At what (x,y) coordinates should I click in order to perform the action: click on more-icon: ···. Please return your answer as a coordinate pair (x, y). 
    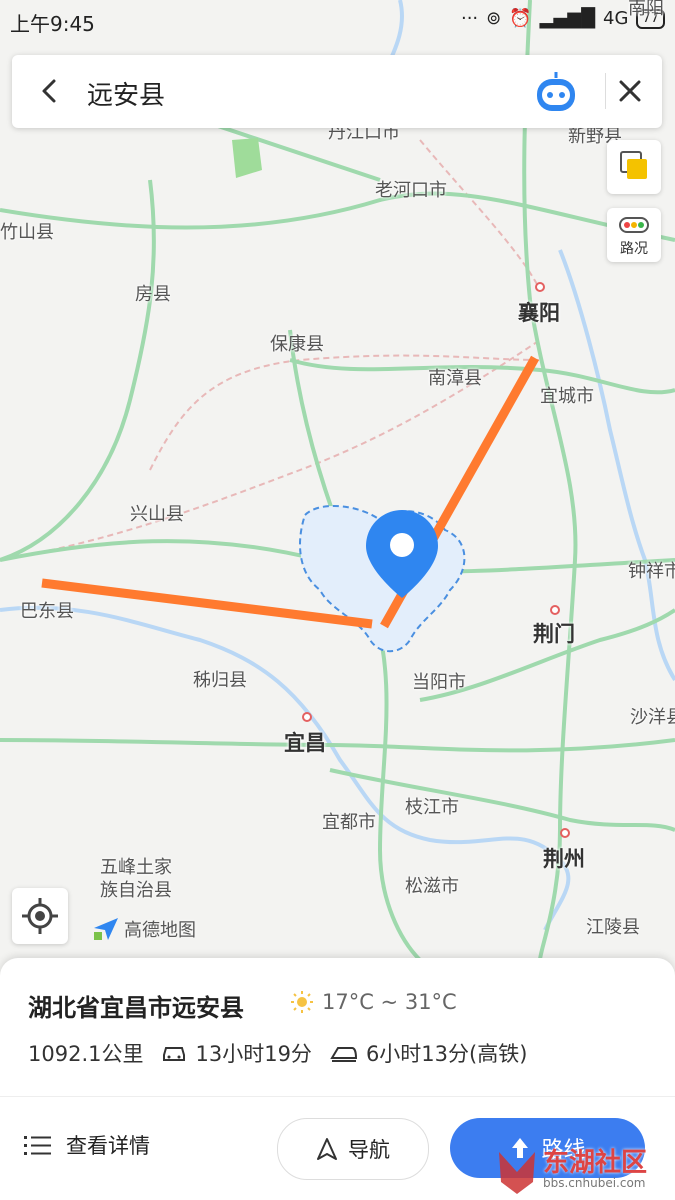
    Looking at the image, I should click on (469, 18).